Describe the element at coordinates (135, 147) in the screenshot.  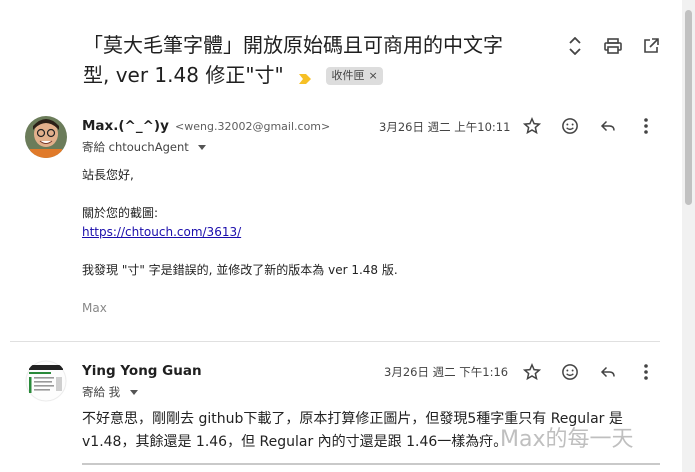
I see `recipients-text: 寄給 chtouchAgent` at that location.